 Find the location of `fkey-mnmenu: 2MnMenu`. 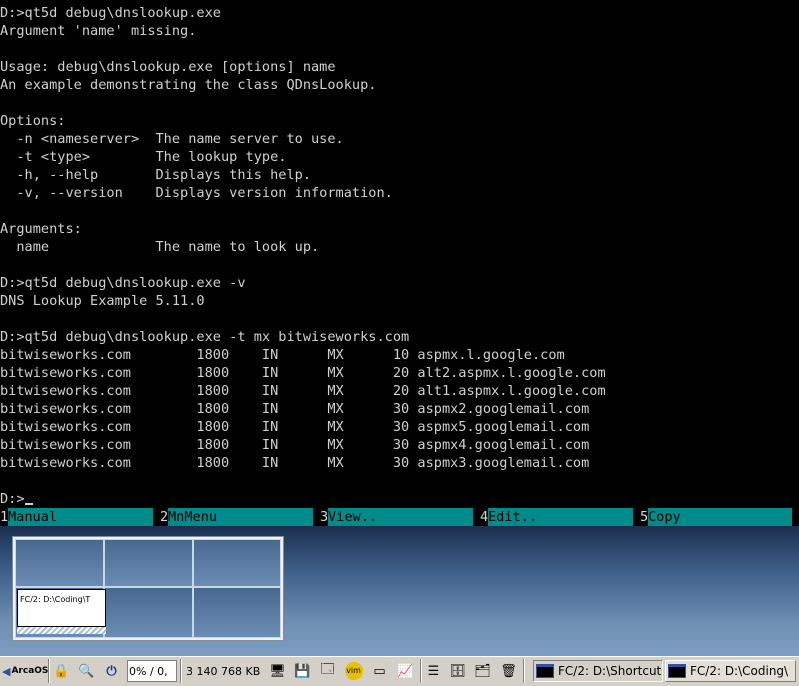

fkey-mnmenu: 2MnMenu is located at coordinates (236, 517).